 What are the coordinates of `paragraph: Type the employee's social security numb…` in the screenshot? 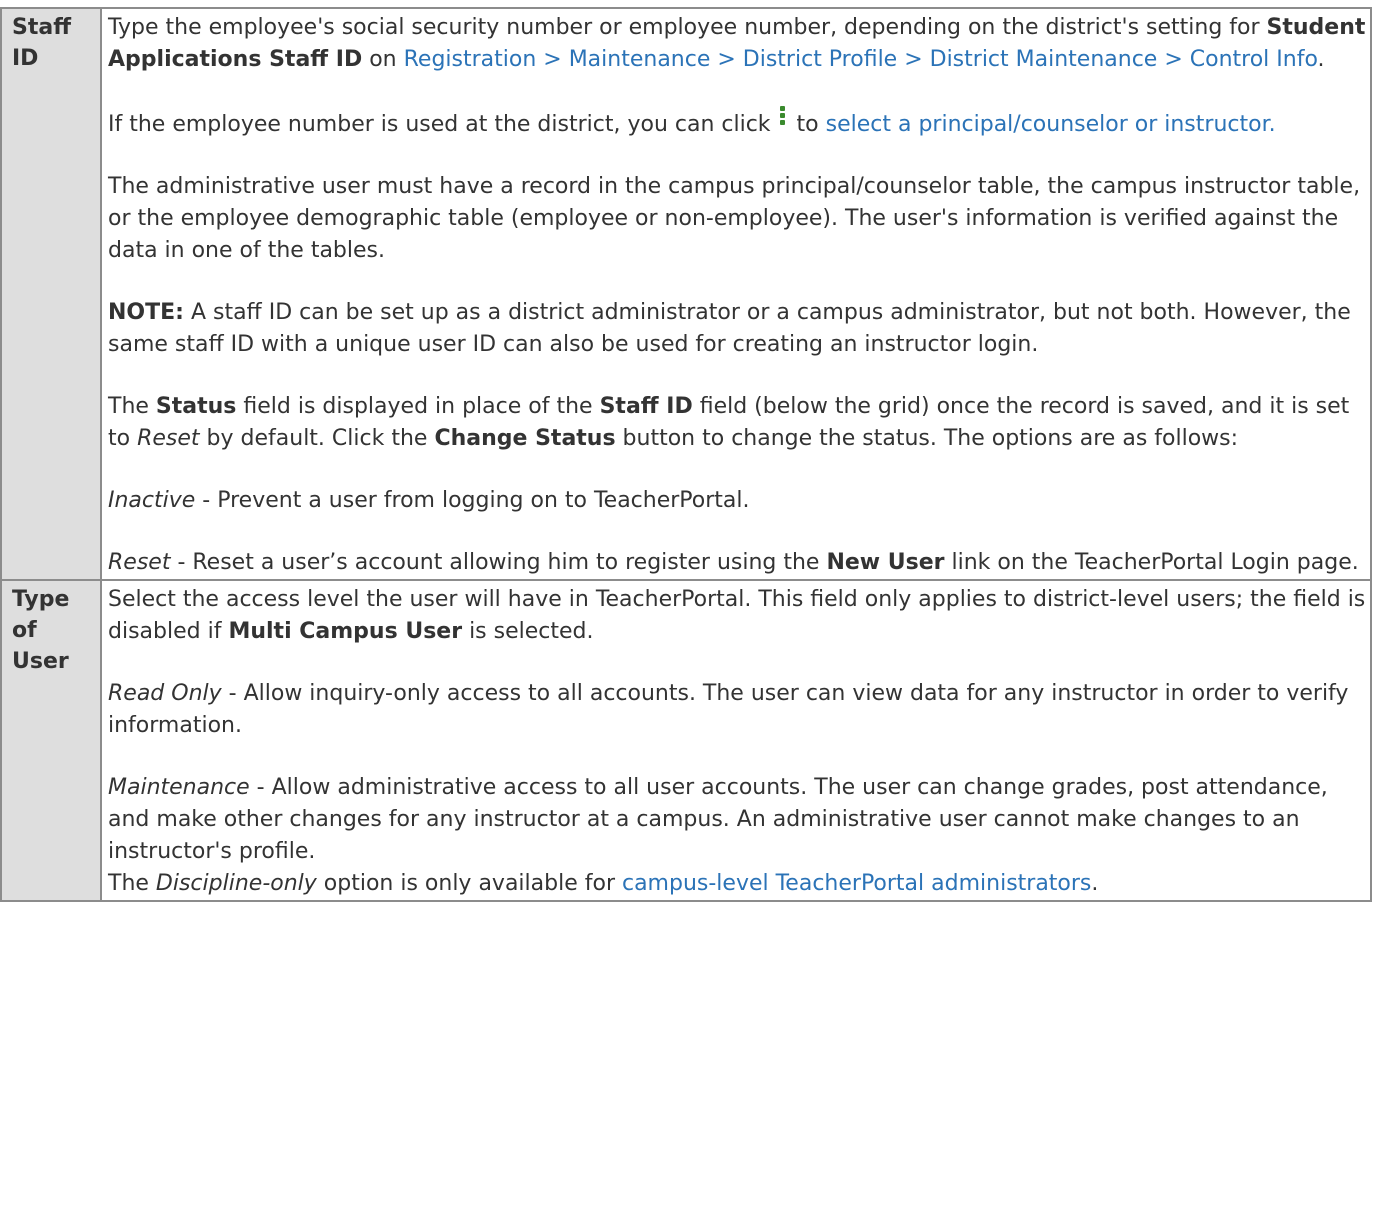 It's located at (737, 44).